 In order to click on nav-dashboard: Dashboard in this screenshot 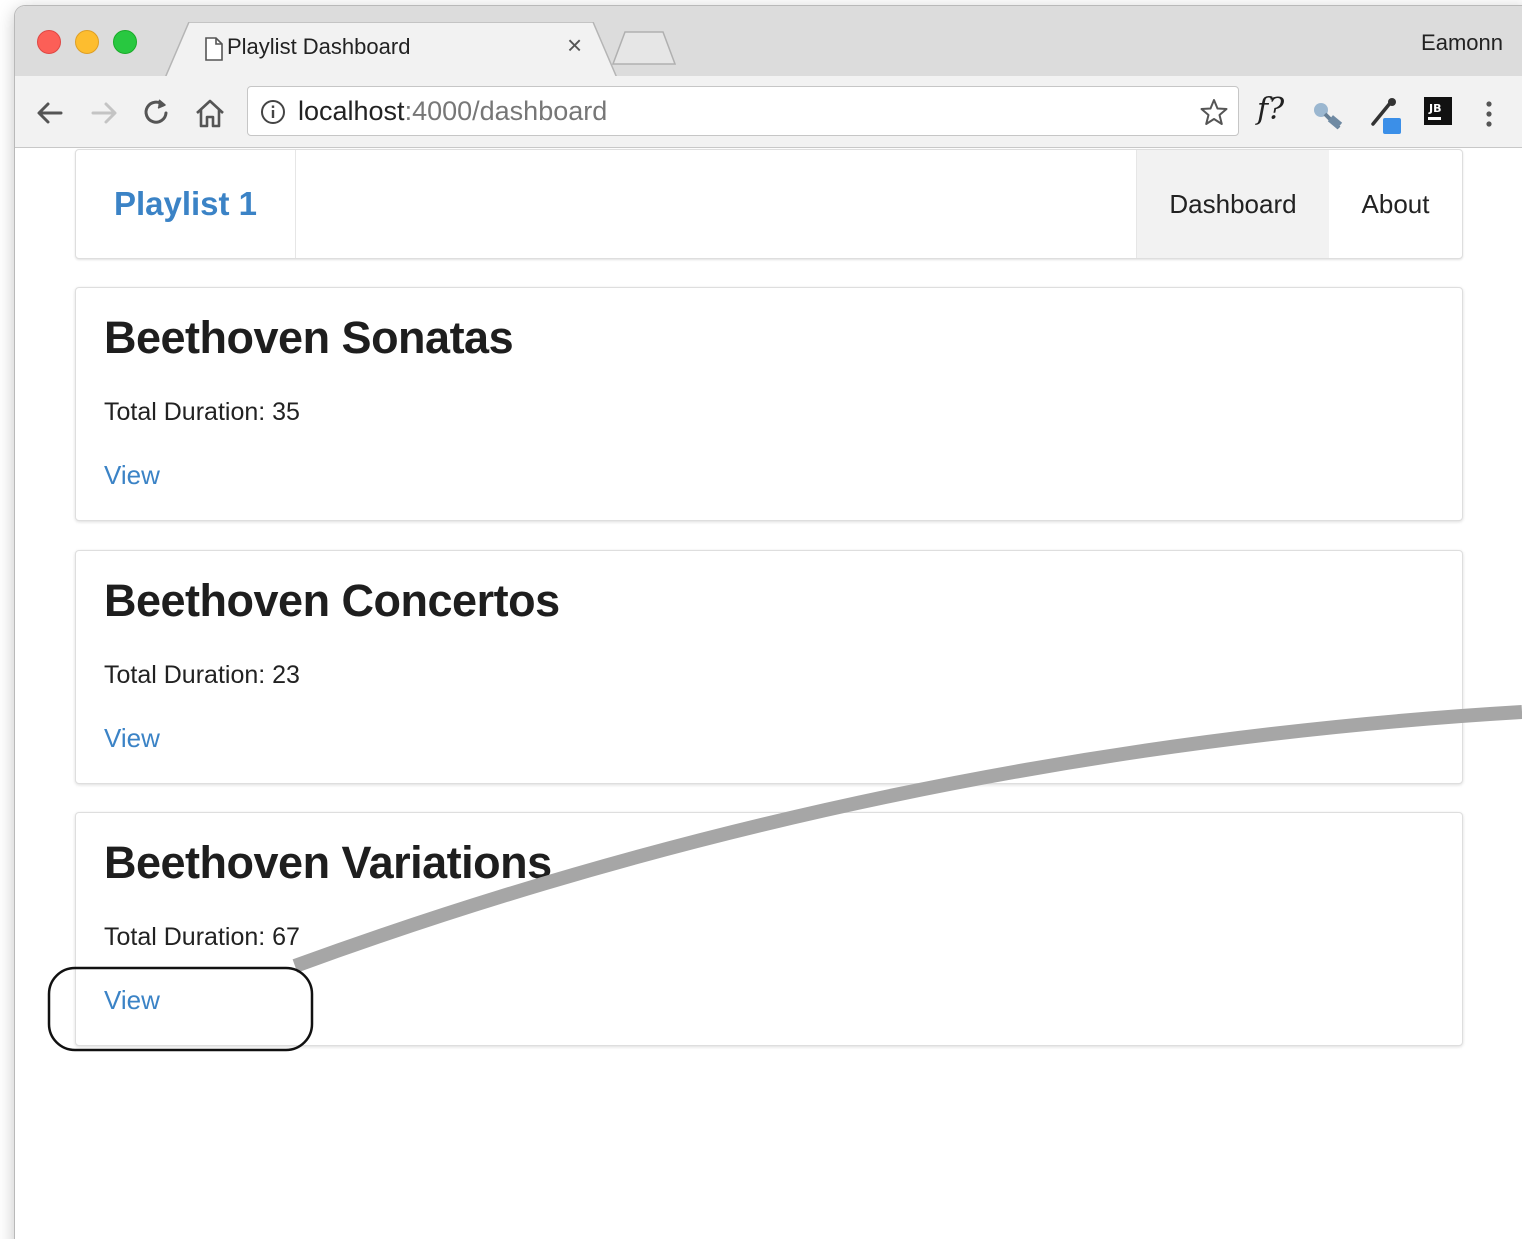, I will do `click(1232, 204)`.